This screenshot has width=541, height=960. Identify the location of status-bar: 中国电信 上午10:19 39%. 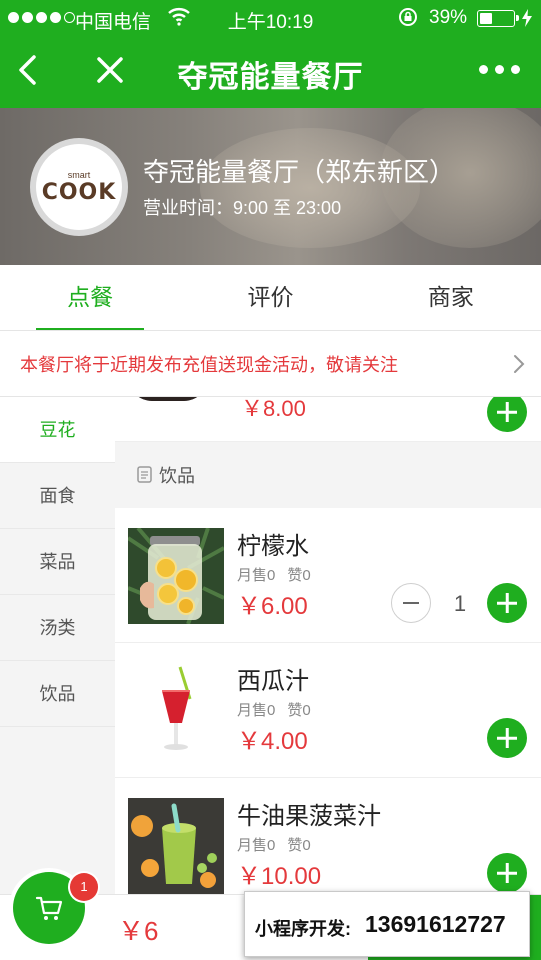
(270, 18).